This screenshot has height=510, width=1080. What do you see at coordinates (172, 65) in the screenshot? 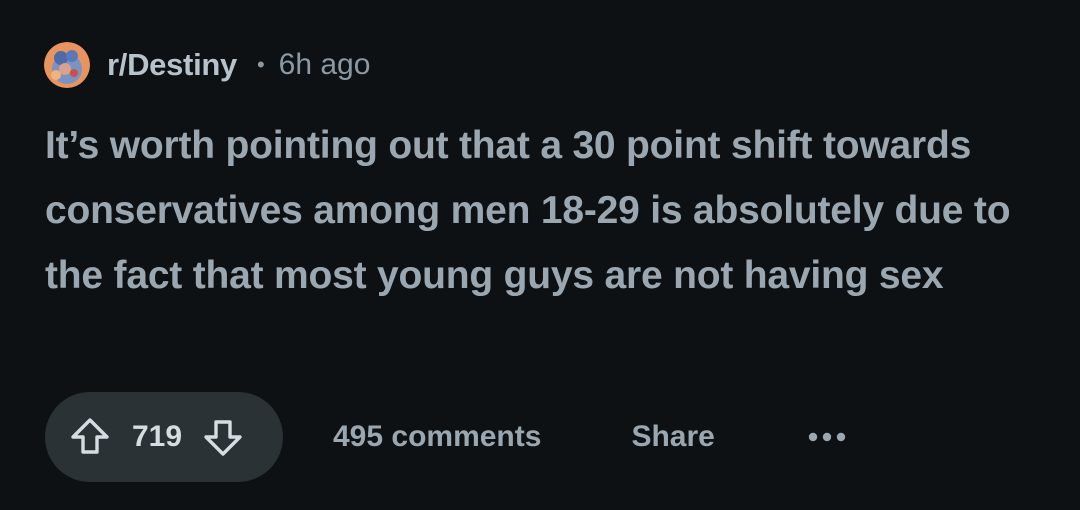
I see `subreddit-name: r/Destiny` at bounding box center [172, 65].